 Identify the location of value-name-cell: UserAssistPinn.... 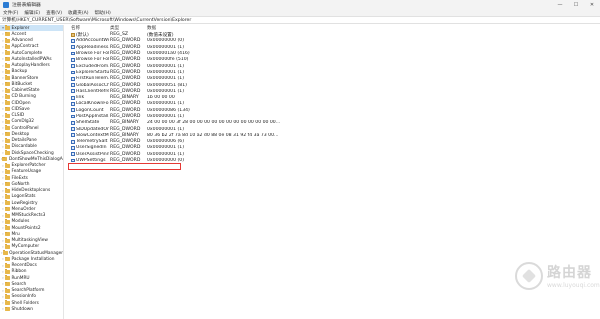
(90, 154).